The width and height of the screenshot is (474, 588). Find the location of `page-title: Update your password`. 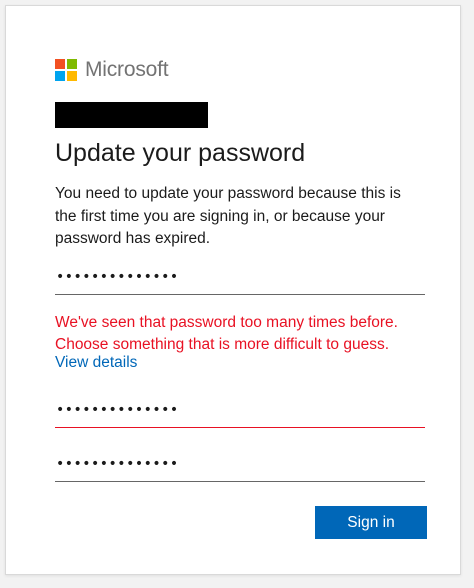

page-title: Update your password is located at coordinates (180, 153).